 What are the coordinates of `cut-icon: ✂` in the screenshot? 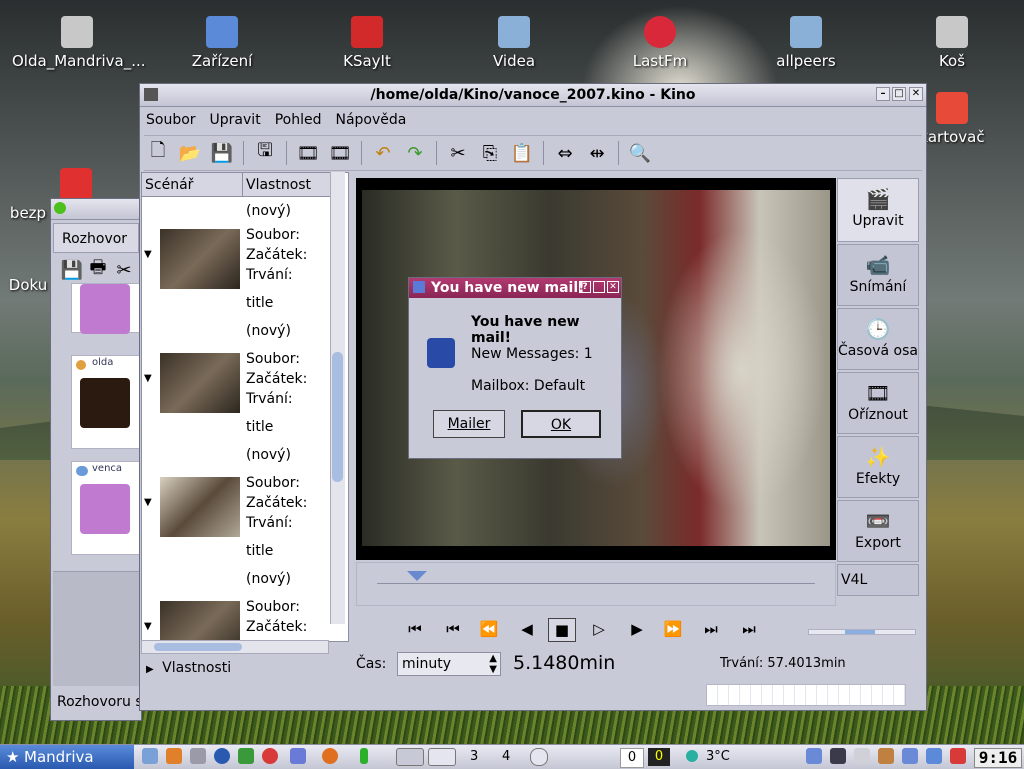 It's located at (458, 153).